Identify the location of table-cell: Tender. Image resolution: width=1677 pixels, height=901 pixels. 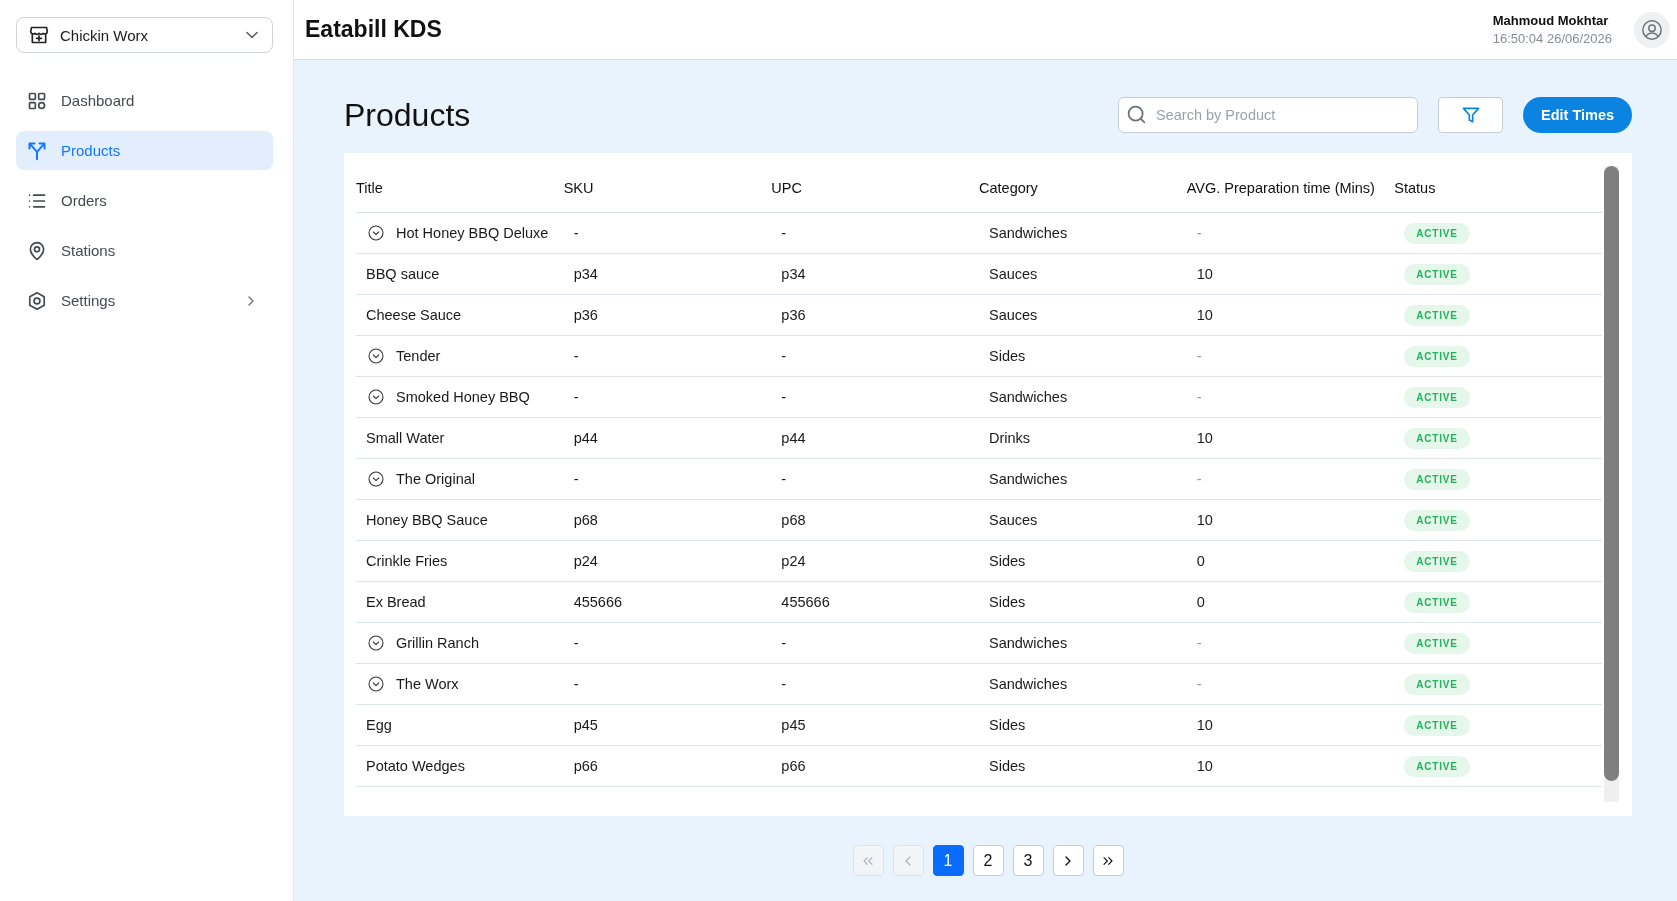
(418, 356).